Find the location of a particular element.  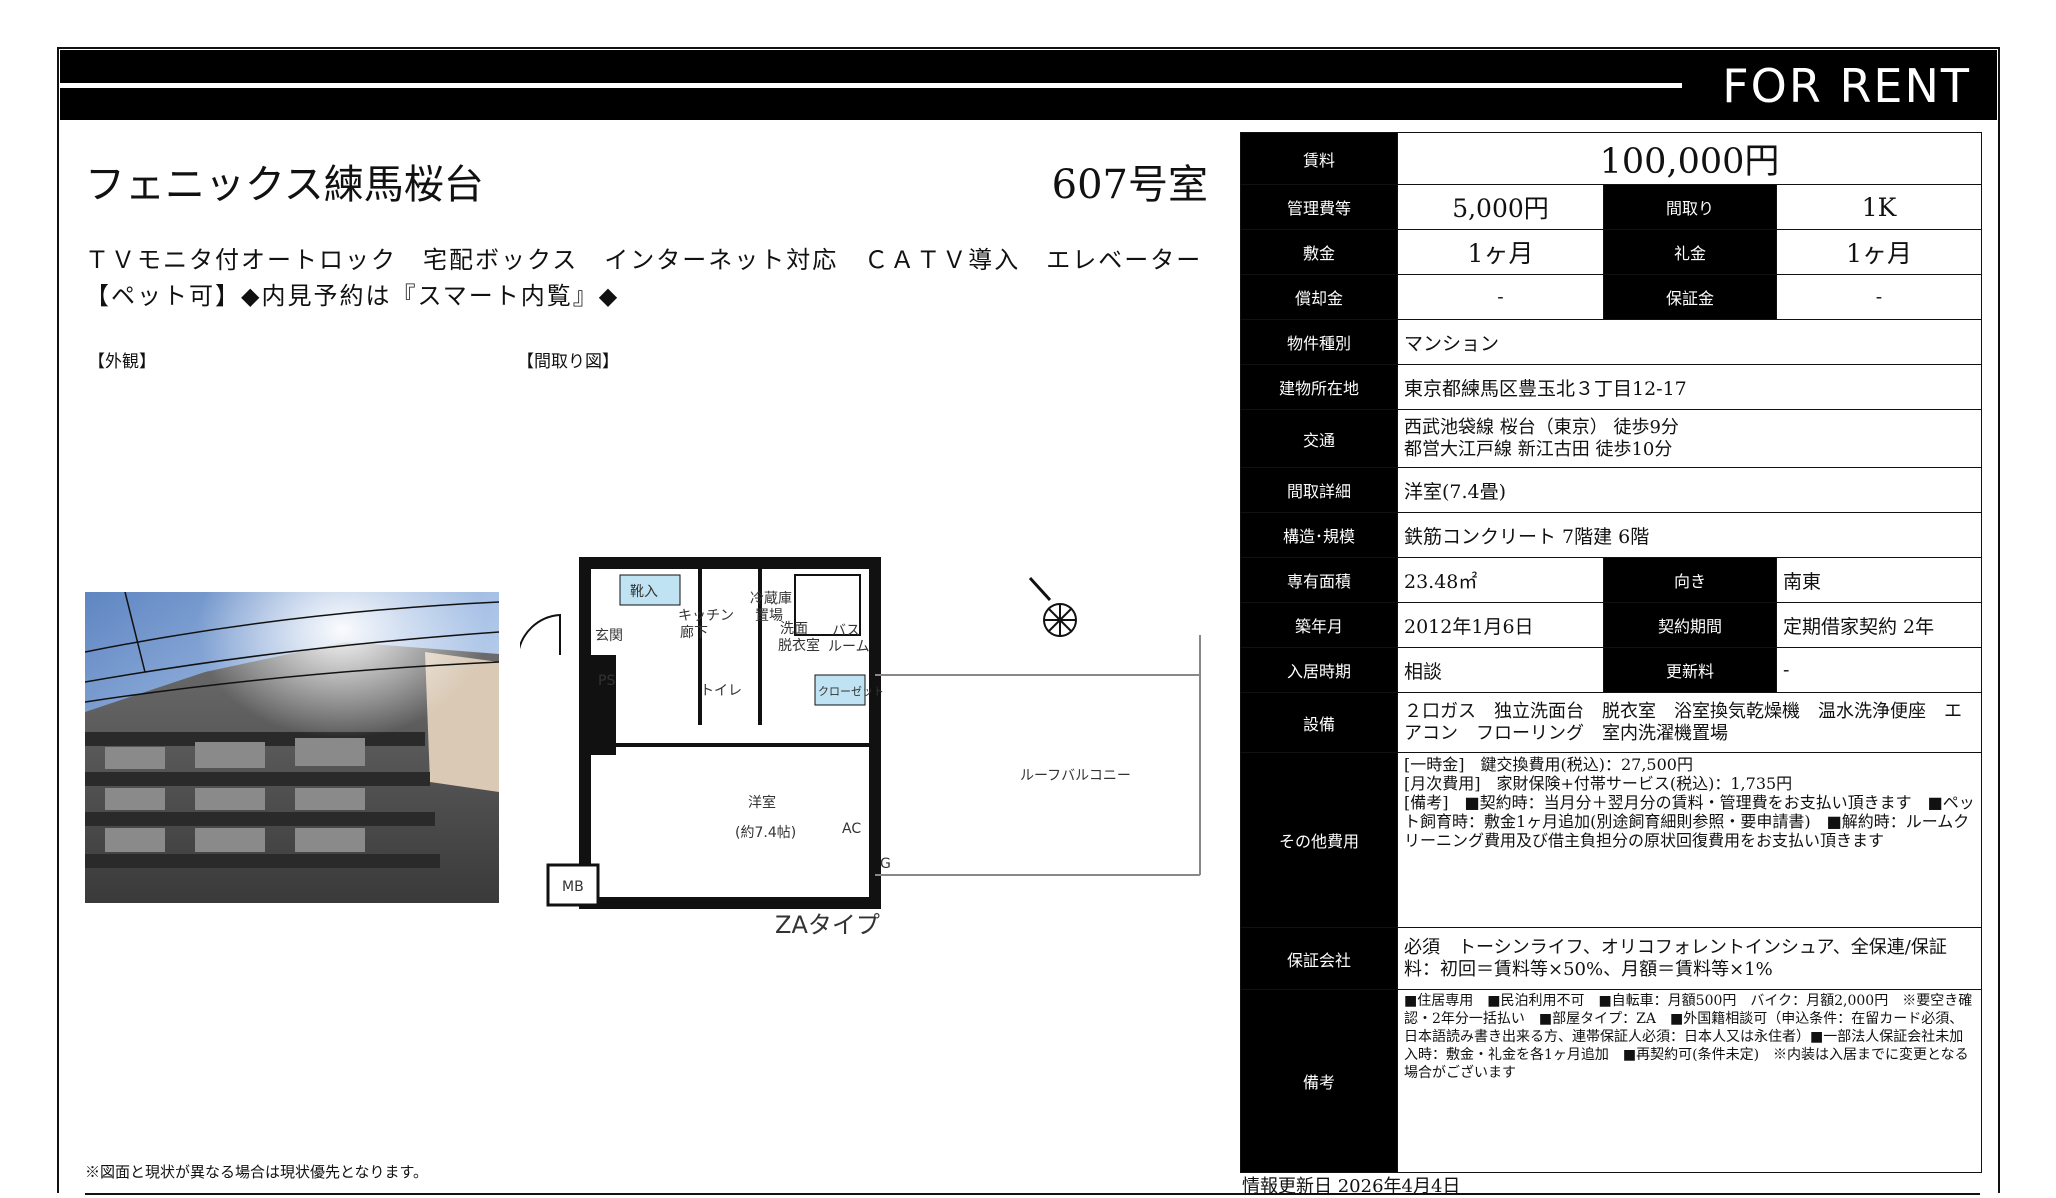

contract-value: 定期借家契約 2年 is located at coordinates (1879, 625).